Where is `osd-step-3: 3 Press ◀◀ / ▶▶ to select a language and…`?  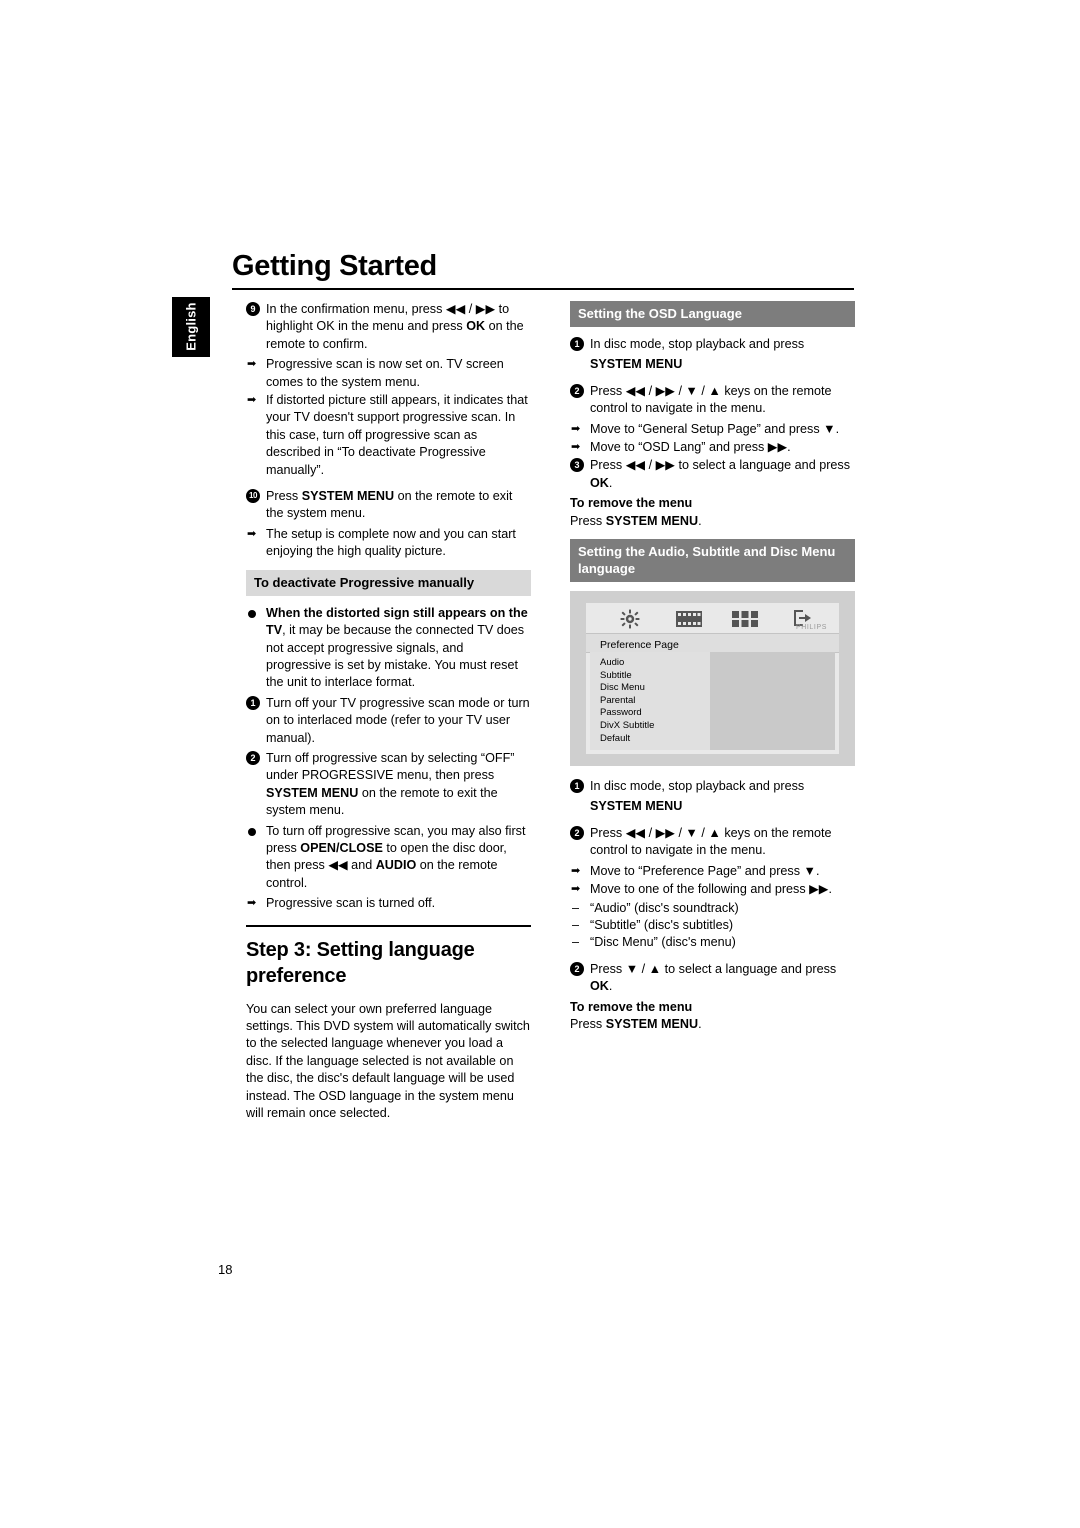
osd-step-3: 3 Press ◀◀ / ▶▶ to select a language and… is located at coordinates (712, 474).